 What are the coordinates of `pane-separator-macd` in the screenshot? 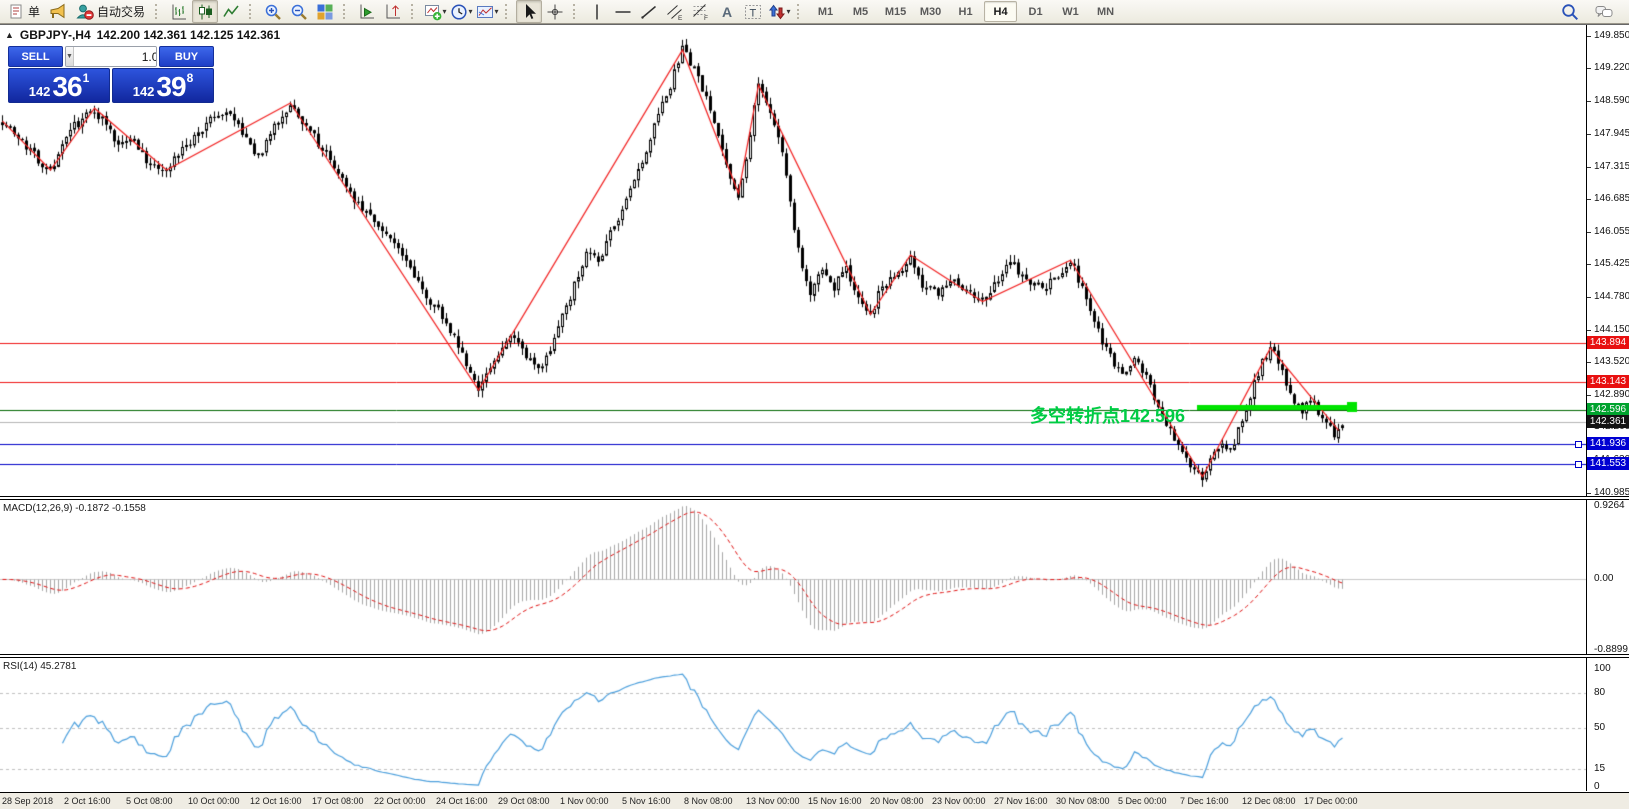 It's located at (814, 498).